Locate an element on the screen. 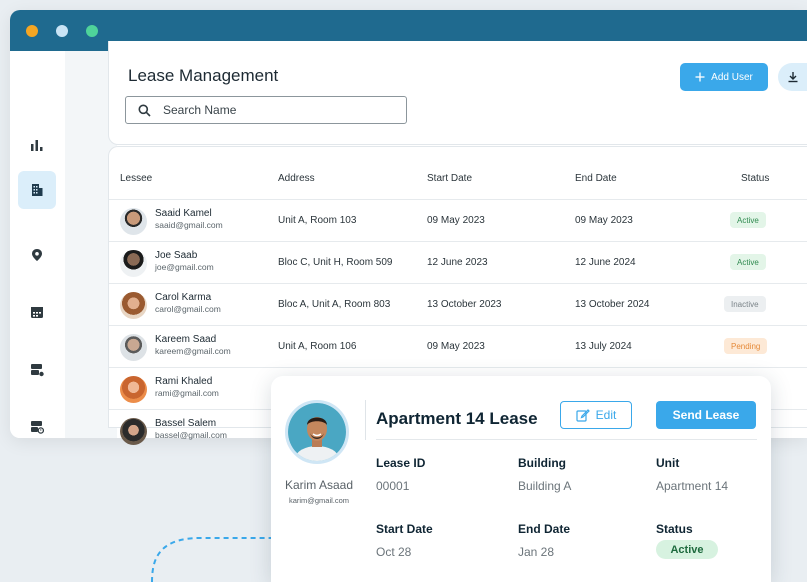  lease-title: Apartment 14 Lease is located at coordinates (457, 418).